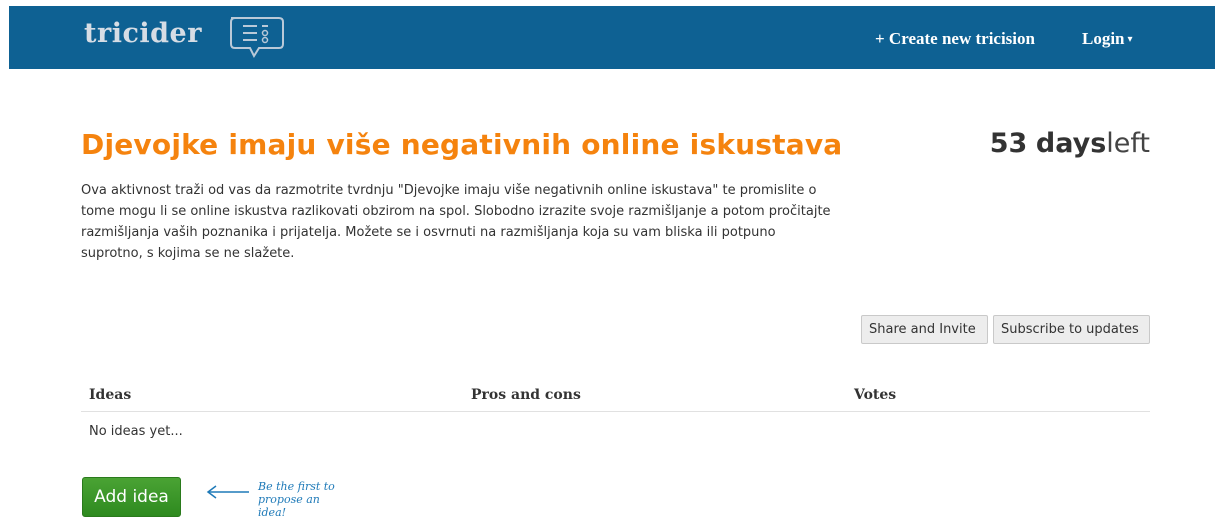  Describe the element at coordinates (143, 33) in the screenshot. I see `logo: tricider` at that location.